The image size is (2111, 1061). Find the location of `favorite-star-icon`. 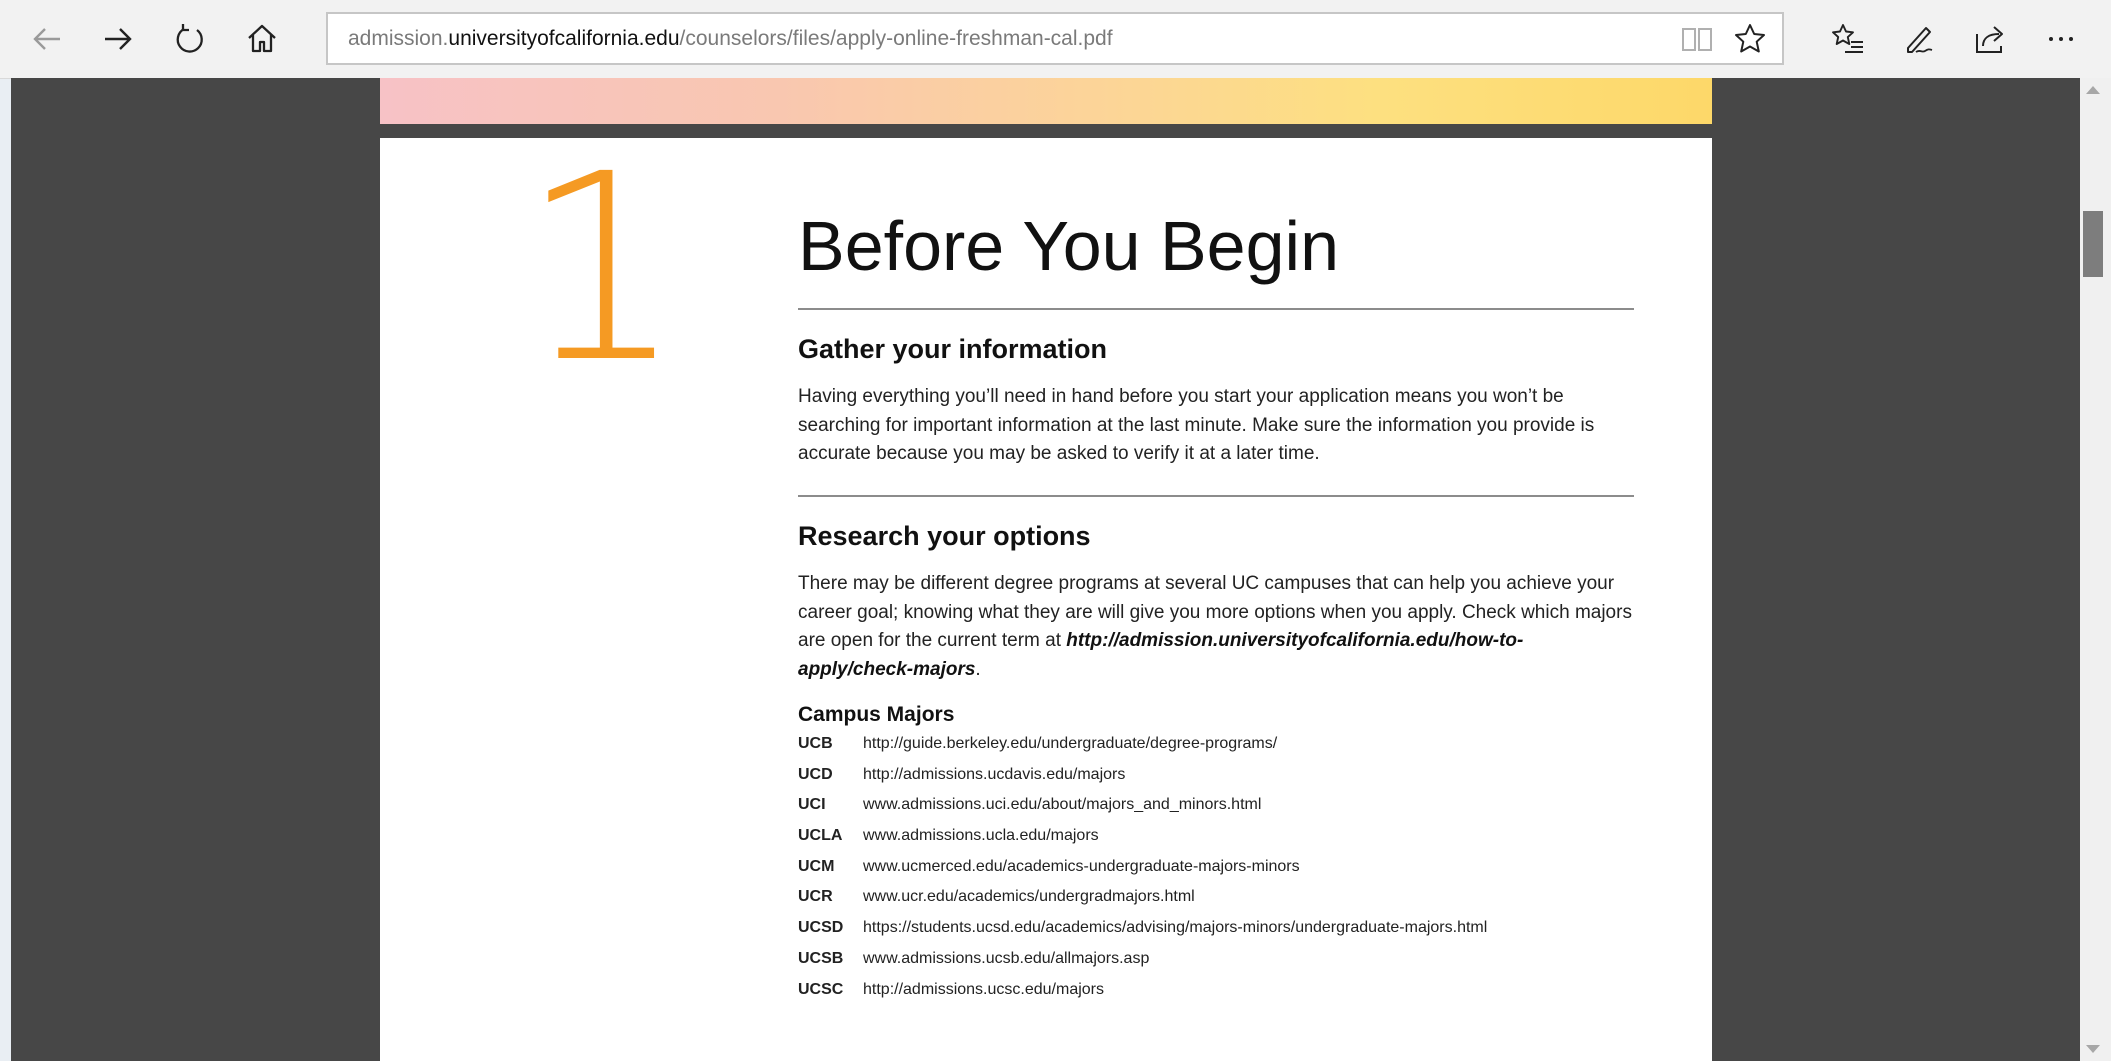

favorite-star-icon is located at coordinates (1750, 39).